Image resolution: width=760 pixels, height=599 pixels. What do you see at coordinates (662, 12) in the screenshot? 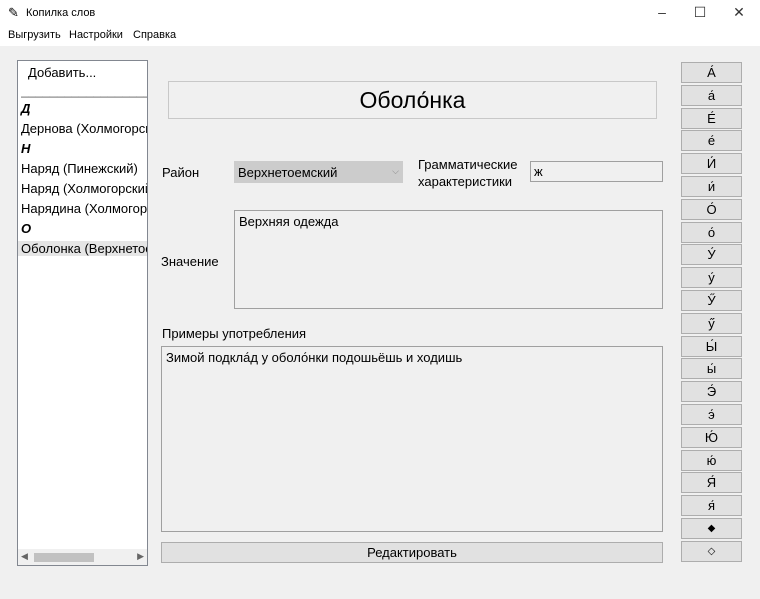
I see `minimize-icon: –` at bounding box center [662, 12].